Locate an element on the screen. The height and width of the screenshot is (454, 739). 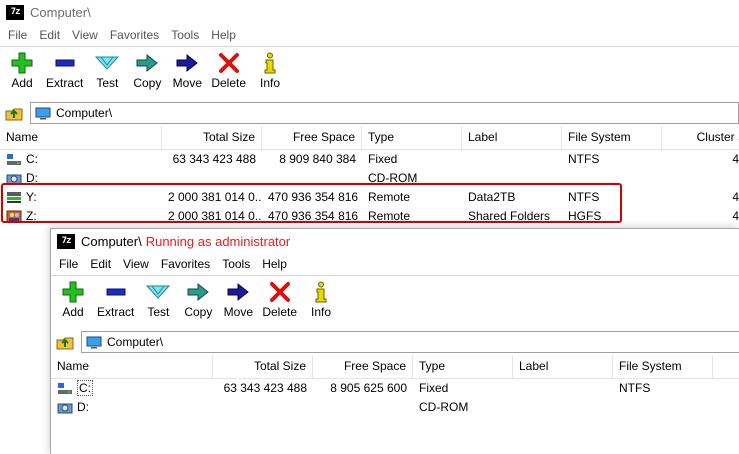
cluster-size is located at coordinates (700, 178).